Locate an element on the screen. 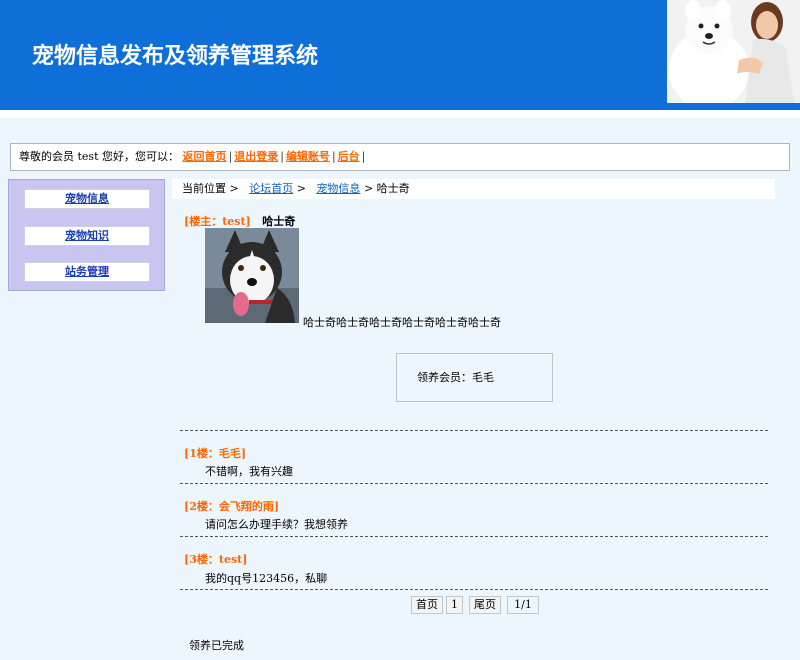  reply-3-body: 我的qq号123456，私聊 is located at coordinates (266, 578).